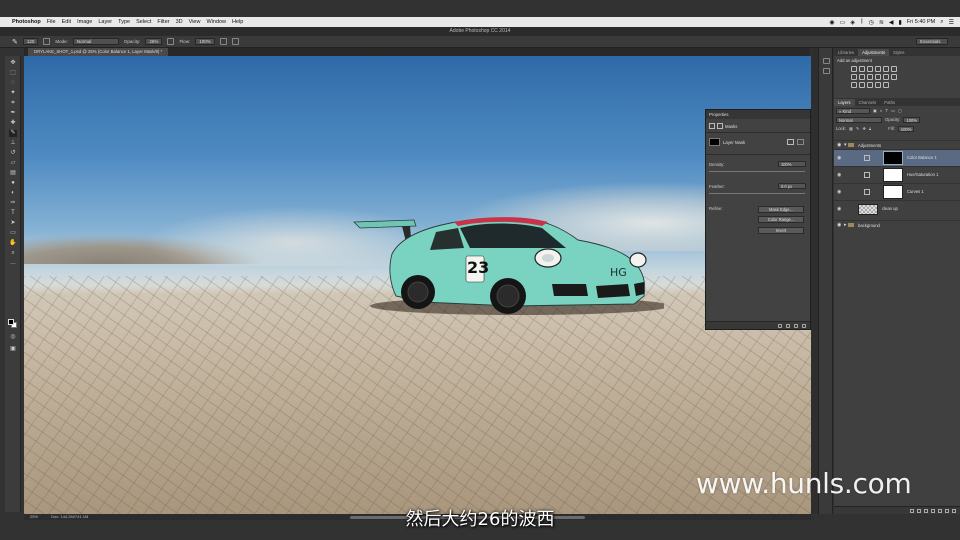 The image size is (960, 540). What do you see at coordinates (804, 325) in the screenshot?
I see `delete-mask-icon` at bounding box center [804, 325].